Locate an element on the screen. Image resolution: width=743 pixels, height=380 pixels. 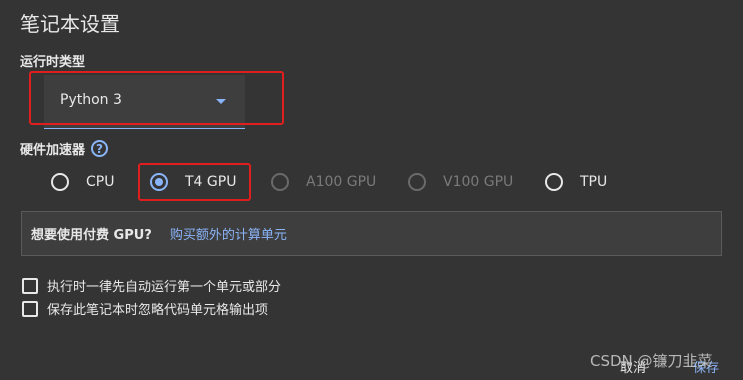
accelerator-option-v100-gpu: V100 GPU is located at coordinates (460, 182).